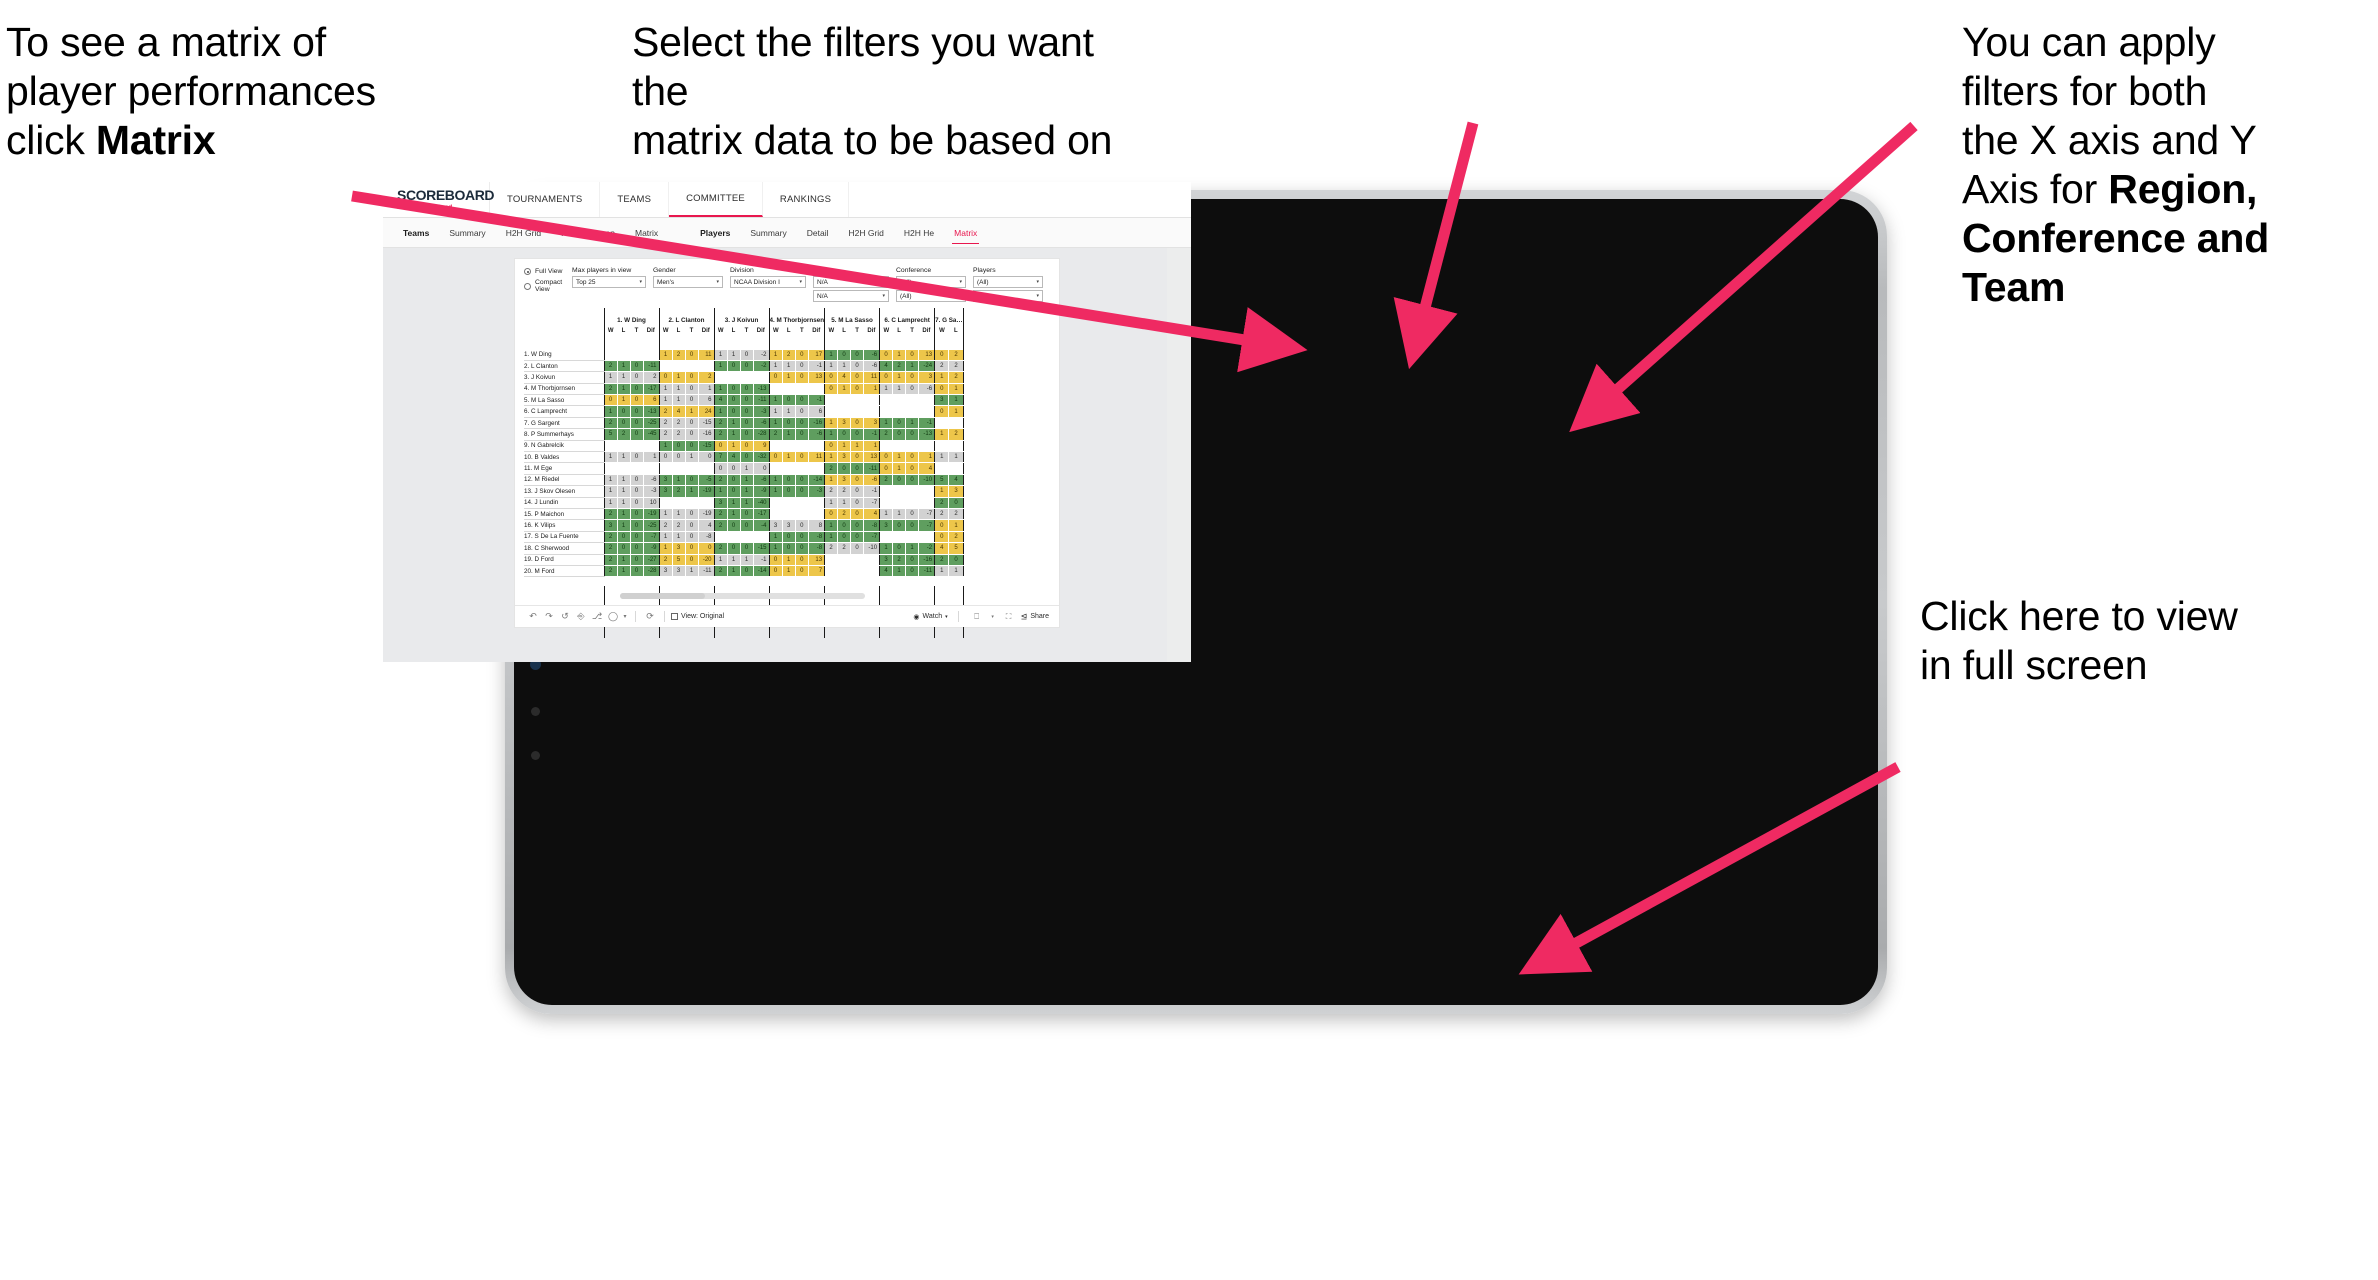 This screenshot has width=2378, height=1280. Describe the element at coordinates (927, 559) in the screenshot. I see `matrix-cell: -16` at that location.